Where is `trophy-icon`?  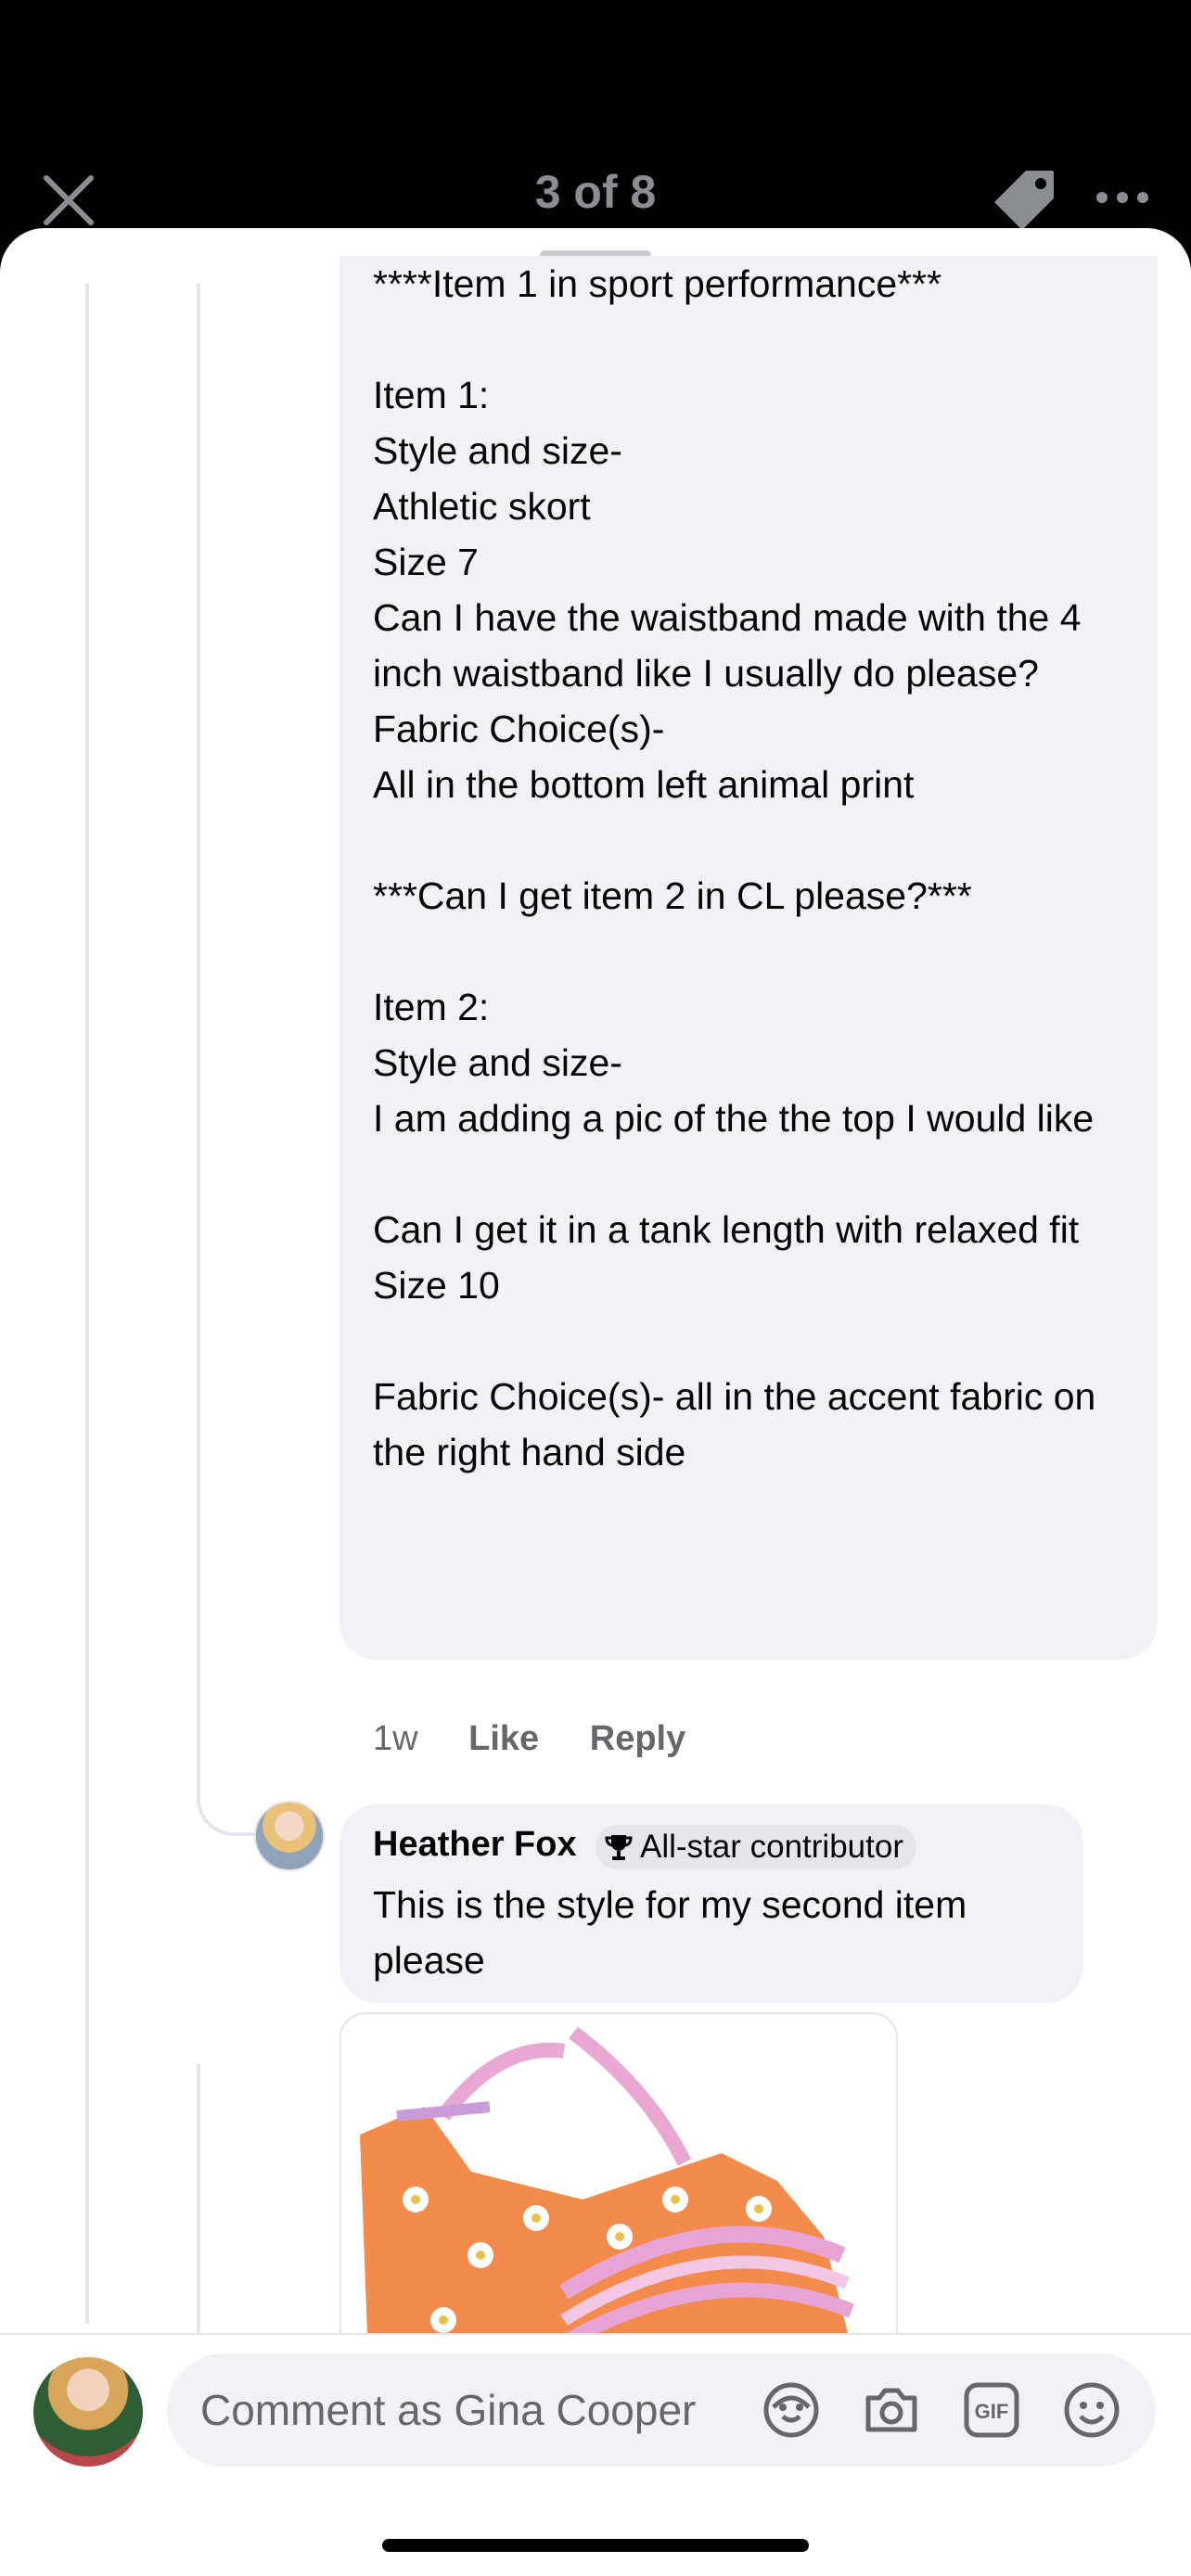 trophy-icon is located at coordinates (619, 1847).